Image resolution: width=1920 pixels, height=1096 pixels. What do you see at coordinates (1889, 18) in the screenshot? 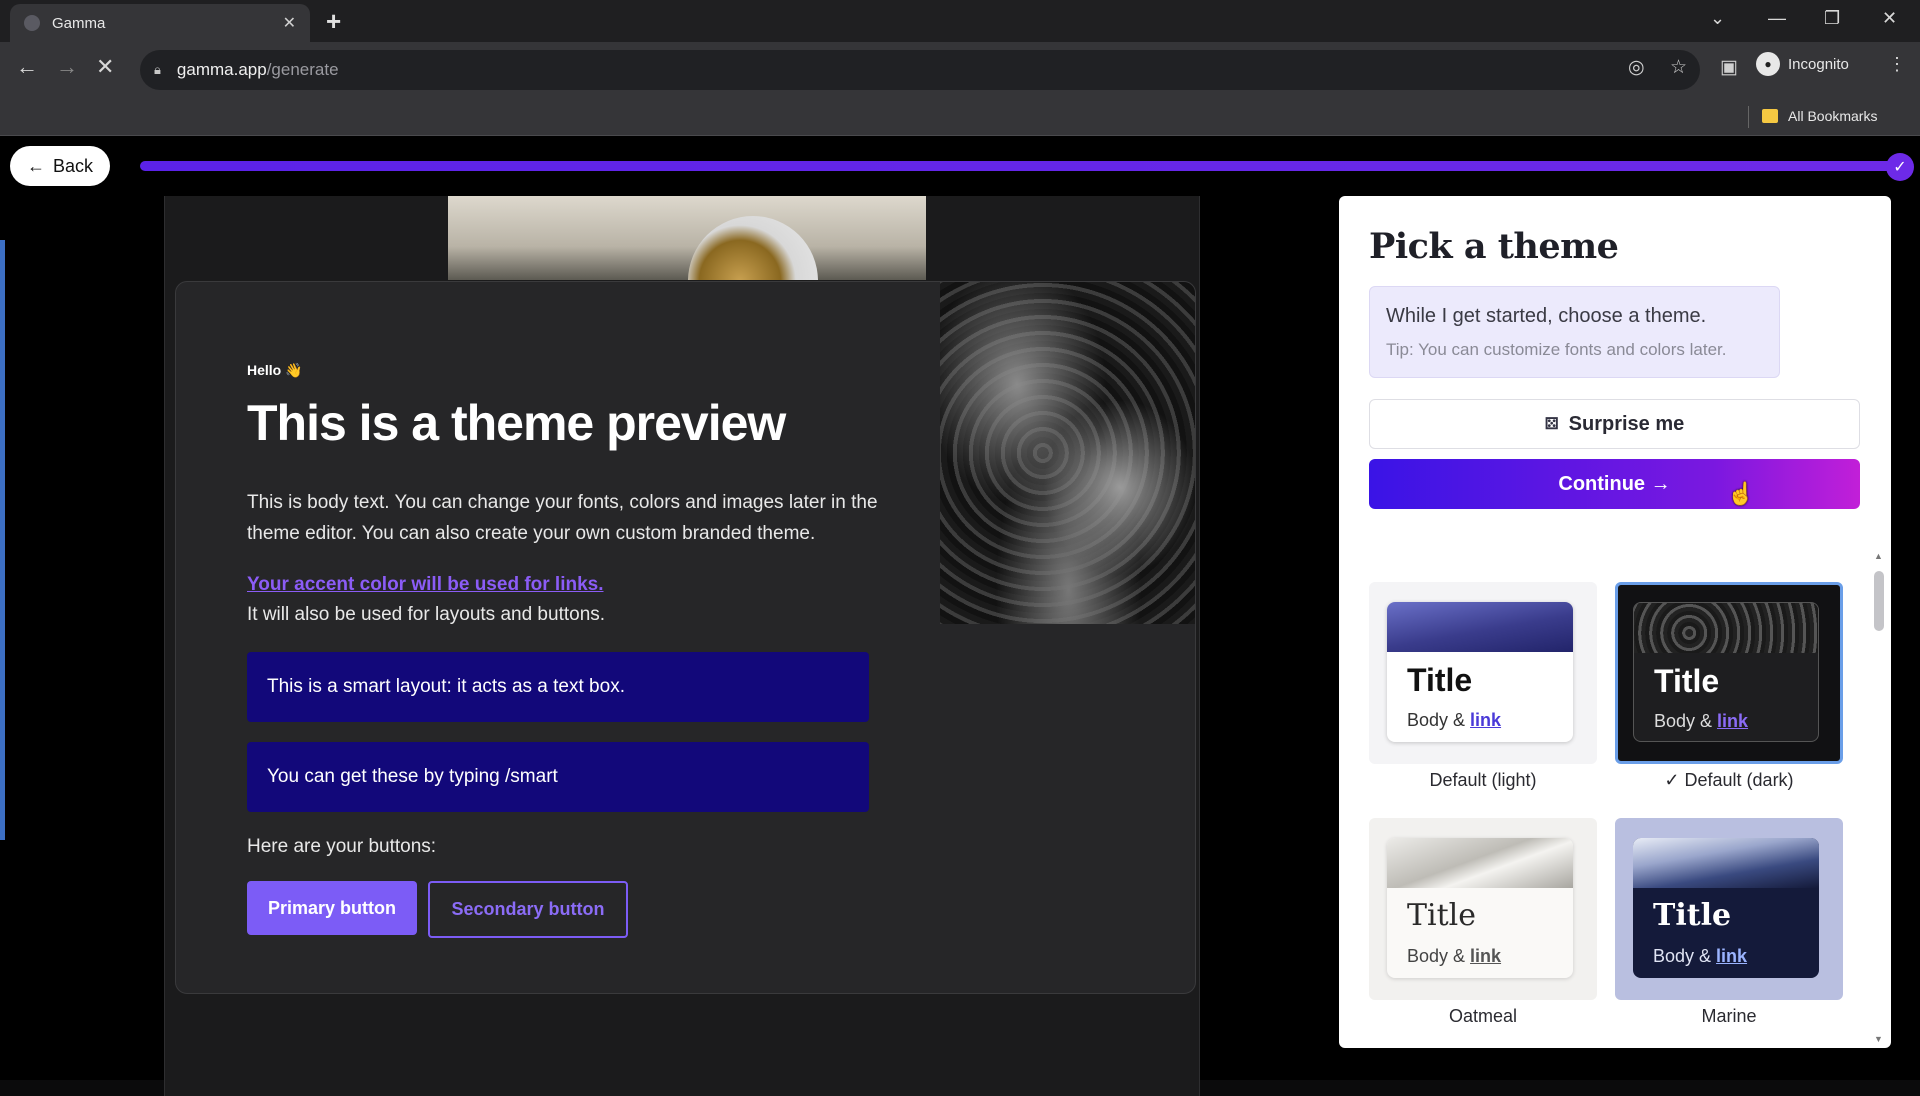
I see `window-close-icon: ✕` at bounding box center [1889, 18].